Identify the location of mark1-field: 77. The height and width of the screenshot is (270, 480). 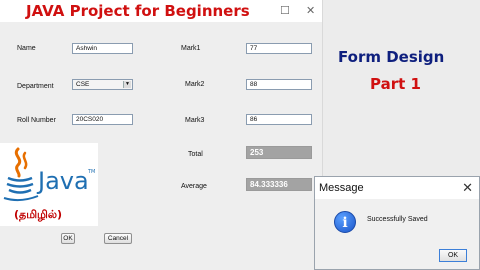
(279, 48).